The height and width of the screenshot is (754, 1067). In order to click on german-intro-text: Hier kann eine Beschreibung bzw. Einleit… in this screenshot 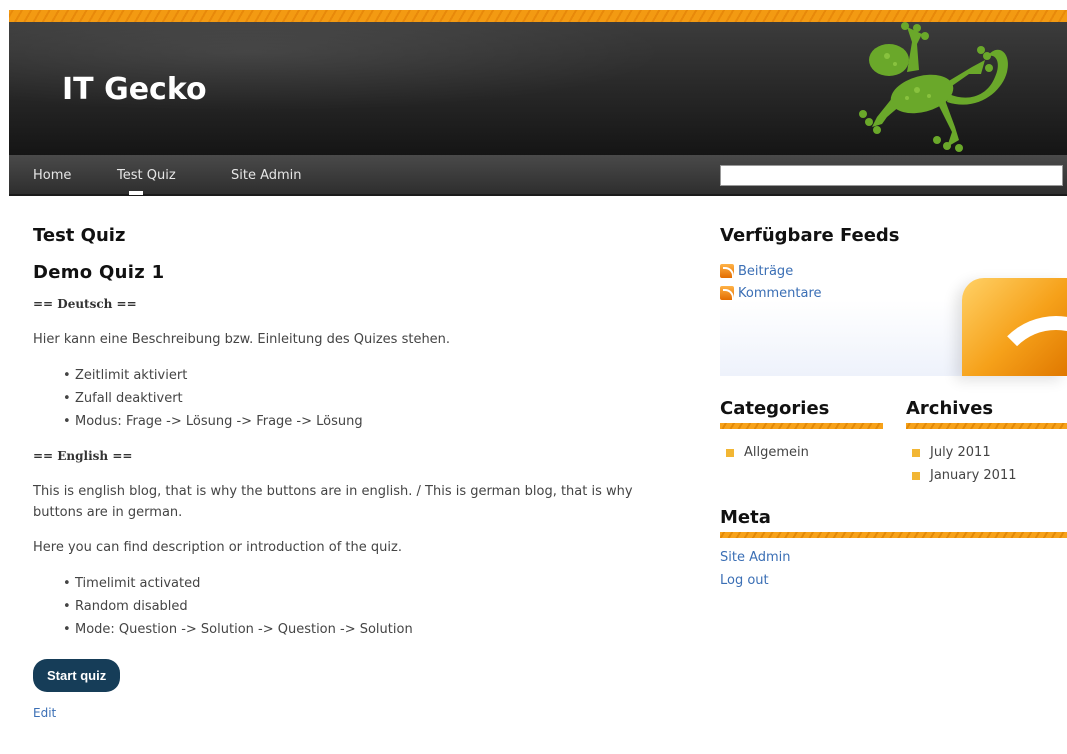, I will do `click(242, 339)`.